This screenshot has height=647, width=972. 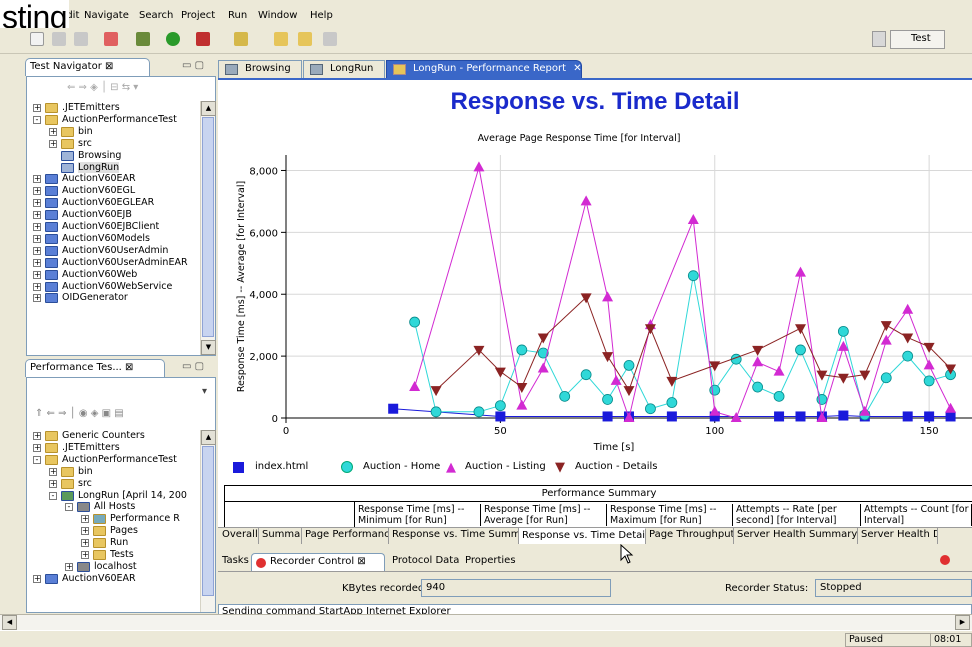 What do you see at coordinates (690, 536) in the screenshot?
I see `report-tab: Page Throughput` at bounding box center [690, 536].